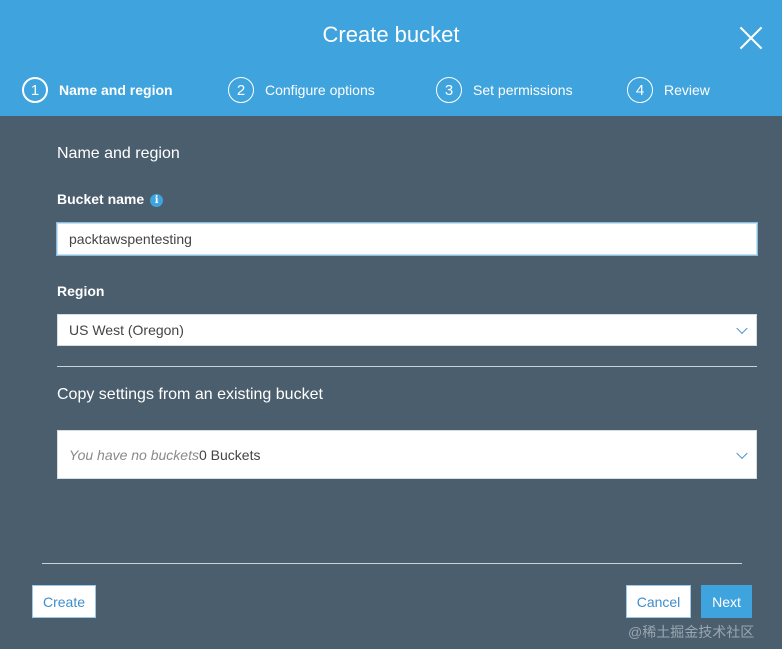  I want to click on step-label: Name and region, so click(116, 90).